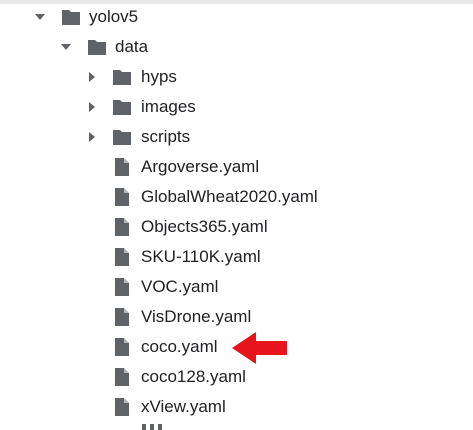 The image size is (473, 430). I want to click on tree-item-label: GlobalWheat2020.yaml, so click(229, 196).